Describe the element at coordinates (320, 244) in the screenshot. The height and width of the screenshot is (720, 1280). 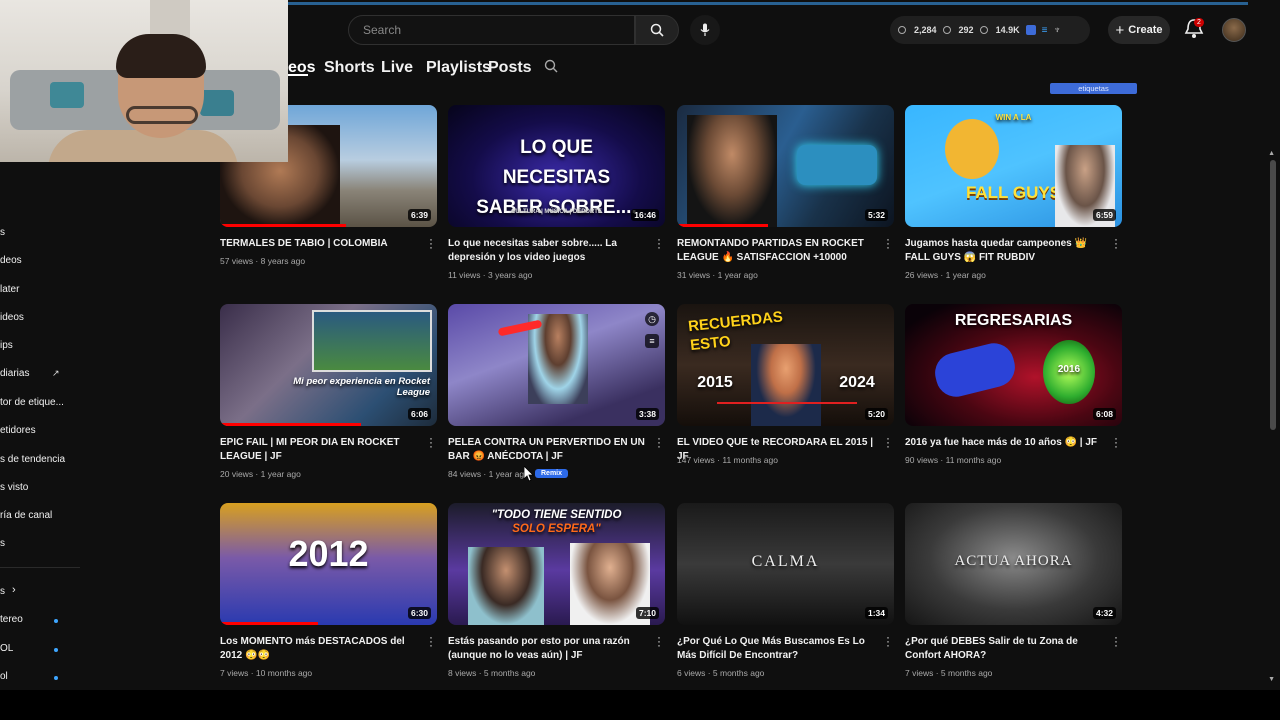
I see `video-title: TERMALES DE TABIO | COLOMBIA` at that location.